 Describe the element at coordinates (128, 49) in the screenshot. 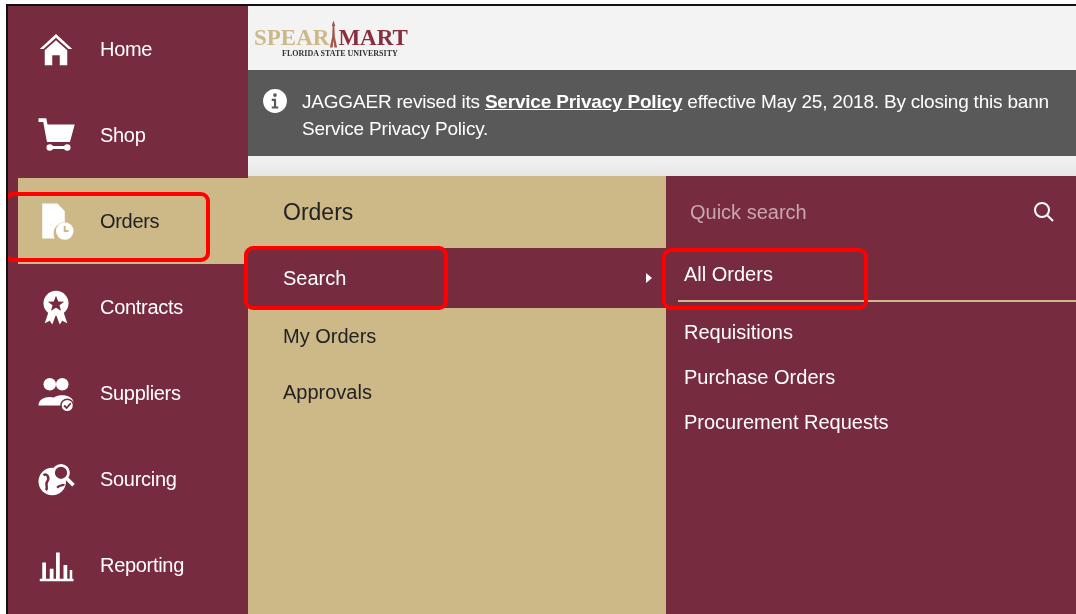

I see `nav-item: Home` at that location.